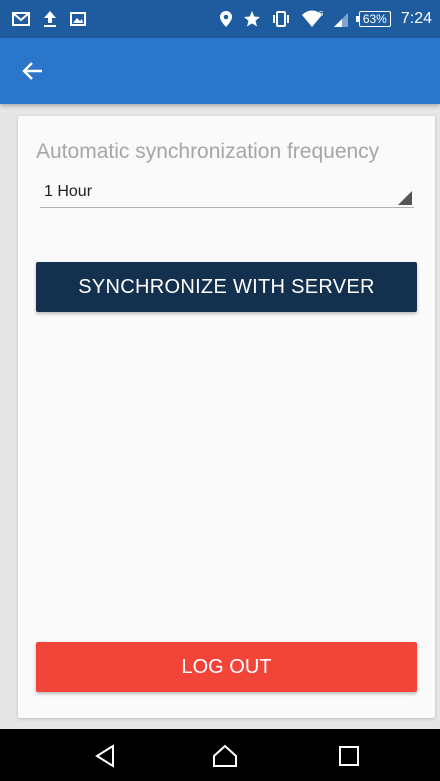 The height and width of the screenshot is (781, 440). I want to click on recents-icon, so click(349, 756).